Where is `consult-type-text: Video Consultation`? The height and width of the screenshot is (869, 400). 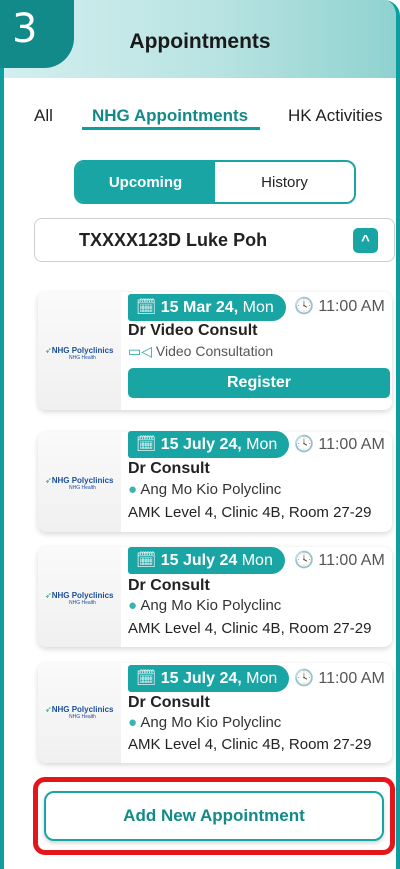 consult-type-text: Video Consultation is located at coordinates (214, 351).